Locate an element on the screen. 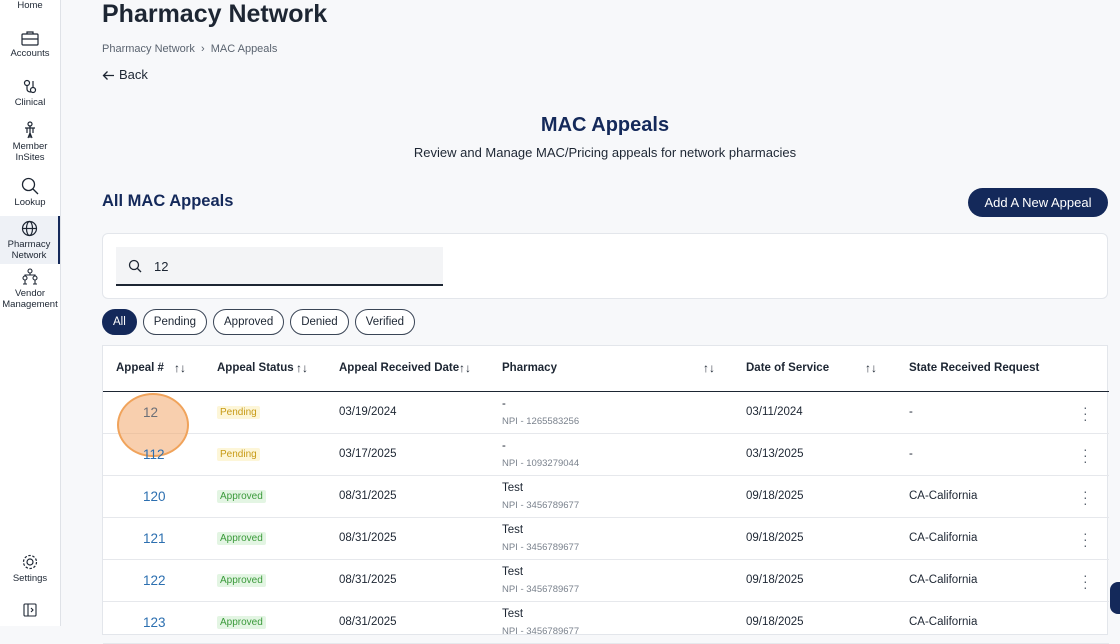  sidebar-item-label: Home is located at coordinates (30, 5).